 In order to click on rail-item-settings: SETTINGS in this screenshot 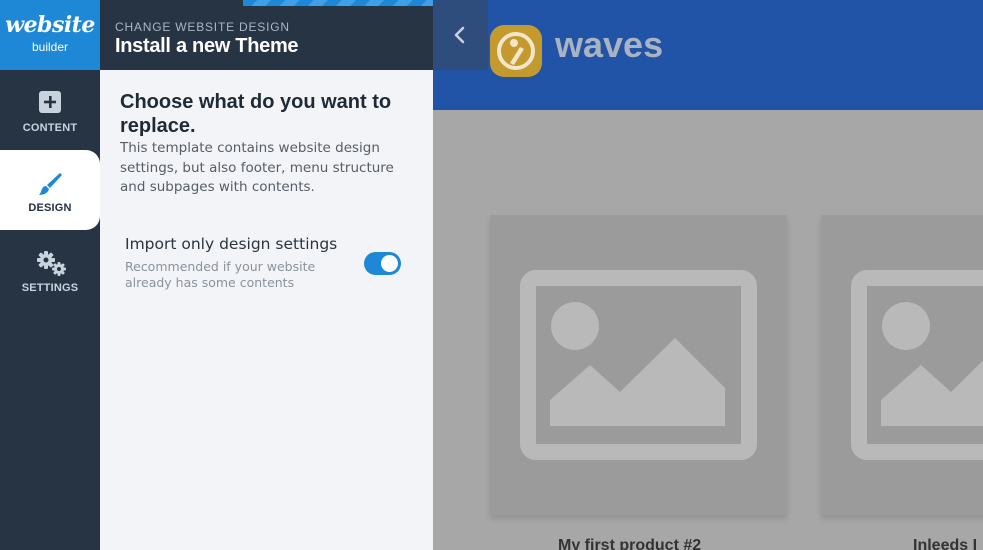, I will do `click(50, 270)`.